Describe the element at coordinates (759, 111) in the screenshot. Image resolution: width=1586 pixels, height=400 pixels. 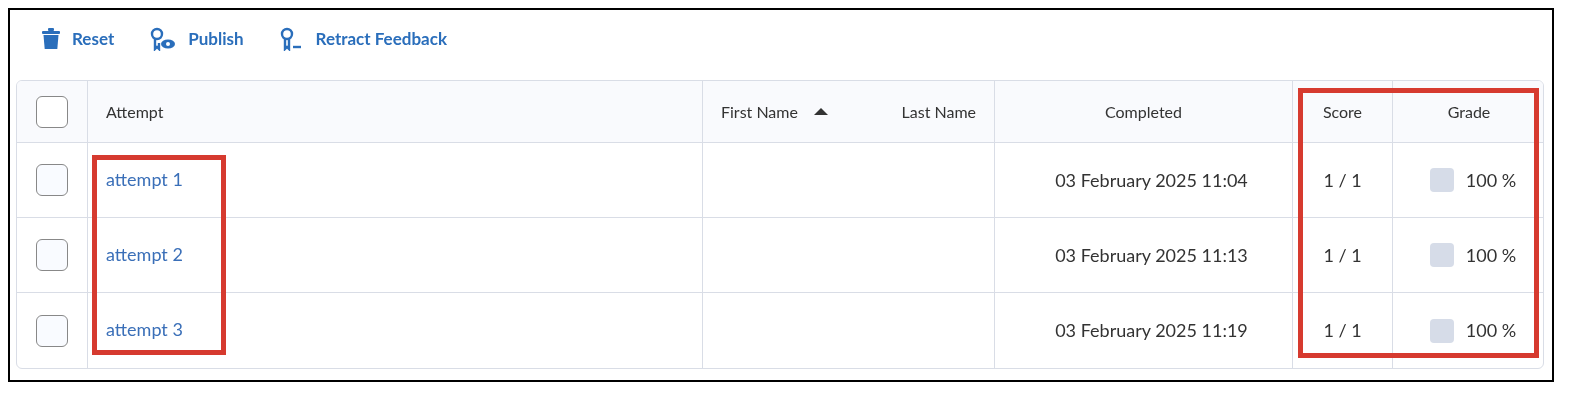
I see `column-header: First Name` at that location.